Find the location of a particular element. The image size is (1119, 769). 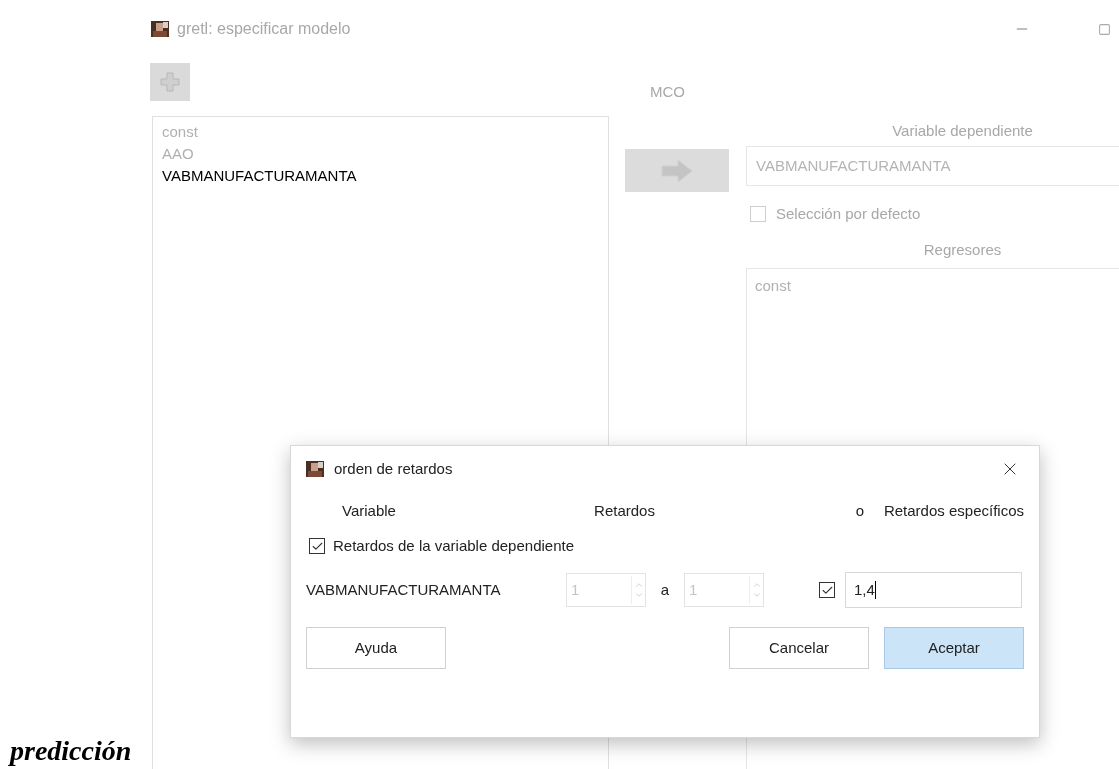

dialog-button: Cancelar is located at coordinates (799, 648).